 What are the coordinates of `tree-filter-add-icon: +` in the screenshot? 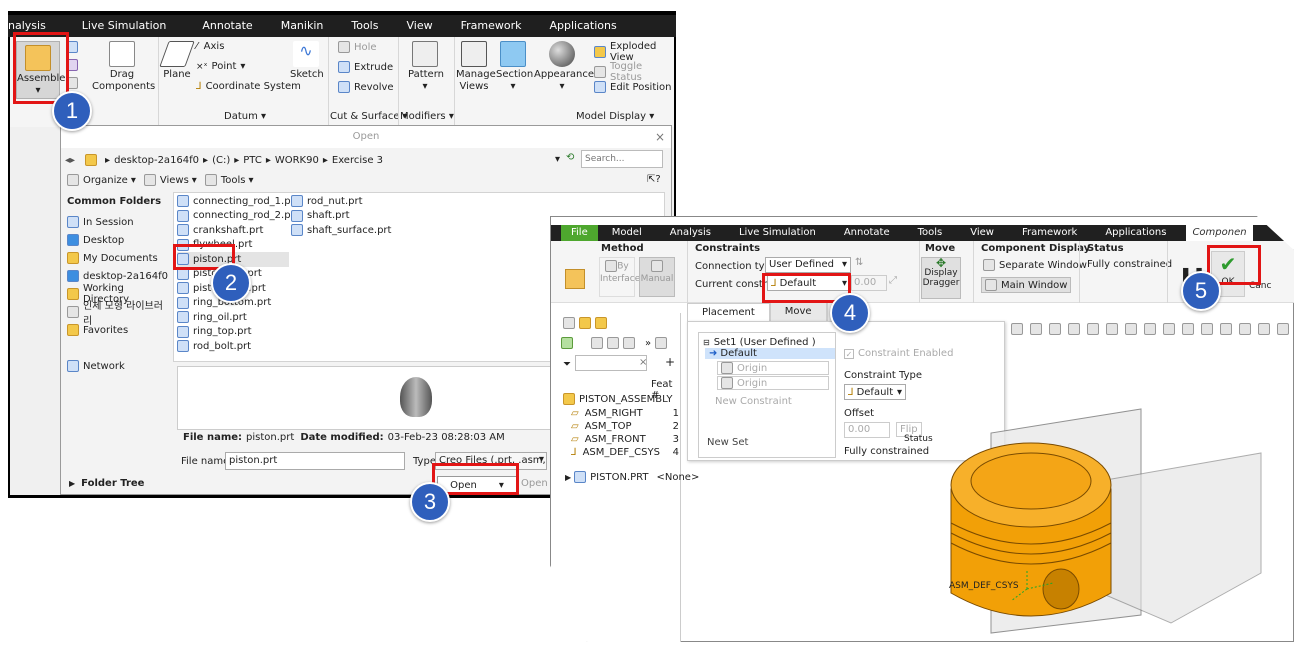 It's located at (670, 362).